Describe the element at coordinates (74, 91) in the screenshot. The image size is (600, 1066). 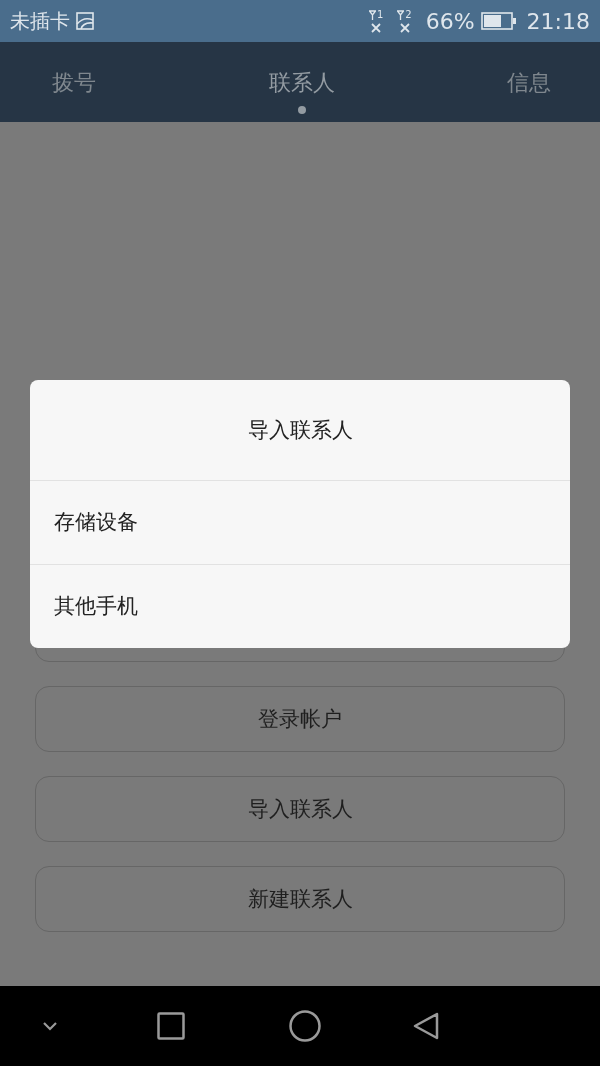
I see `tab: 拨号` at that location.